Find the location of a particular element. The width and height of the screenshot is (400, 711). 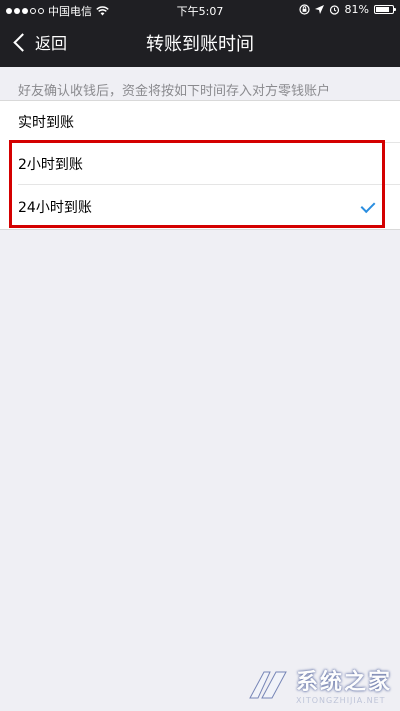

status-bar: 中国电信 下午5:07 81% is located at coordinates (200, 10).